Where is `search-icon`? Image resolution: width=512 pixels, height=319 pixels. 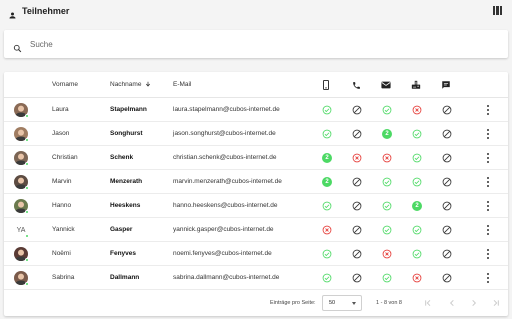
search-icon is located at coordinates (17, 46).